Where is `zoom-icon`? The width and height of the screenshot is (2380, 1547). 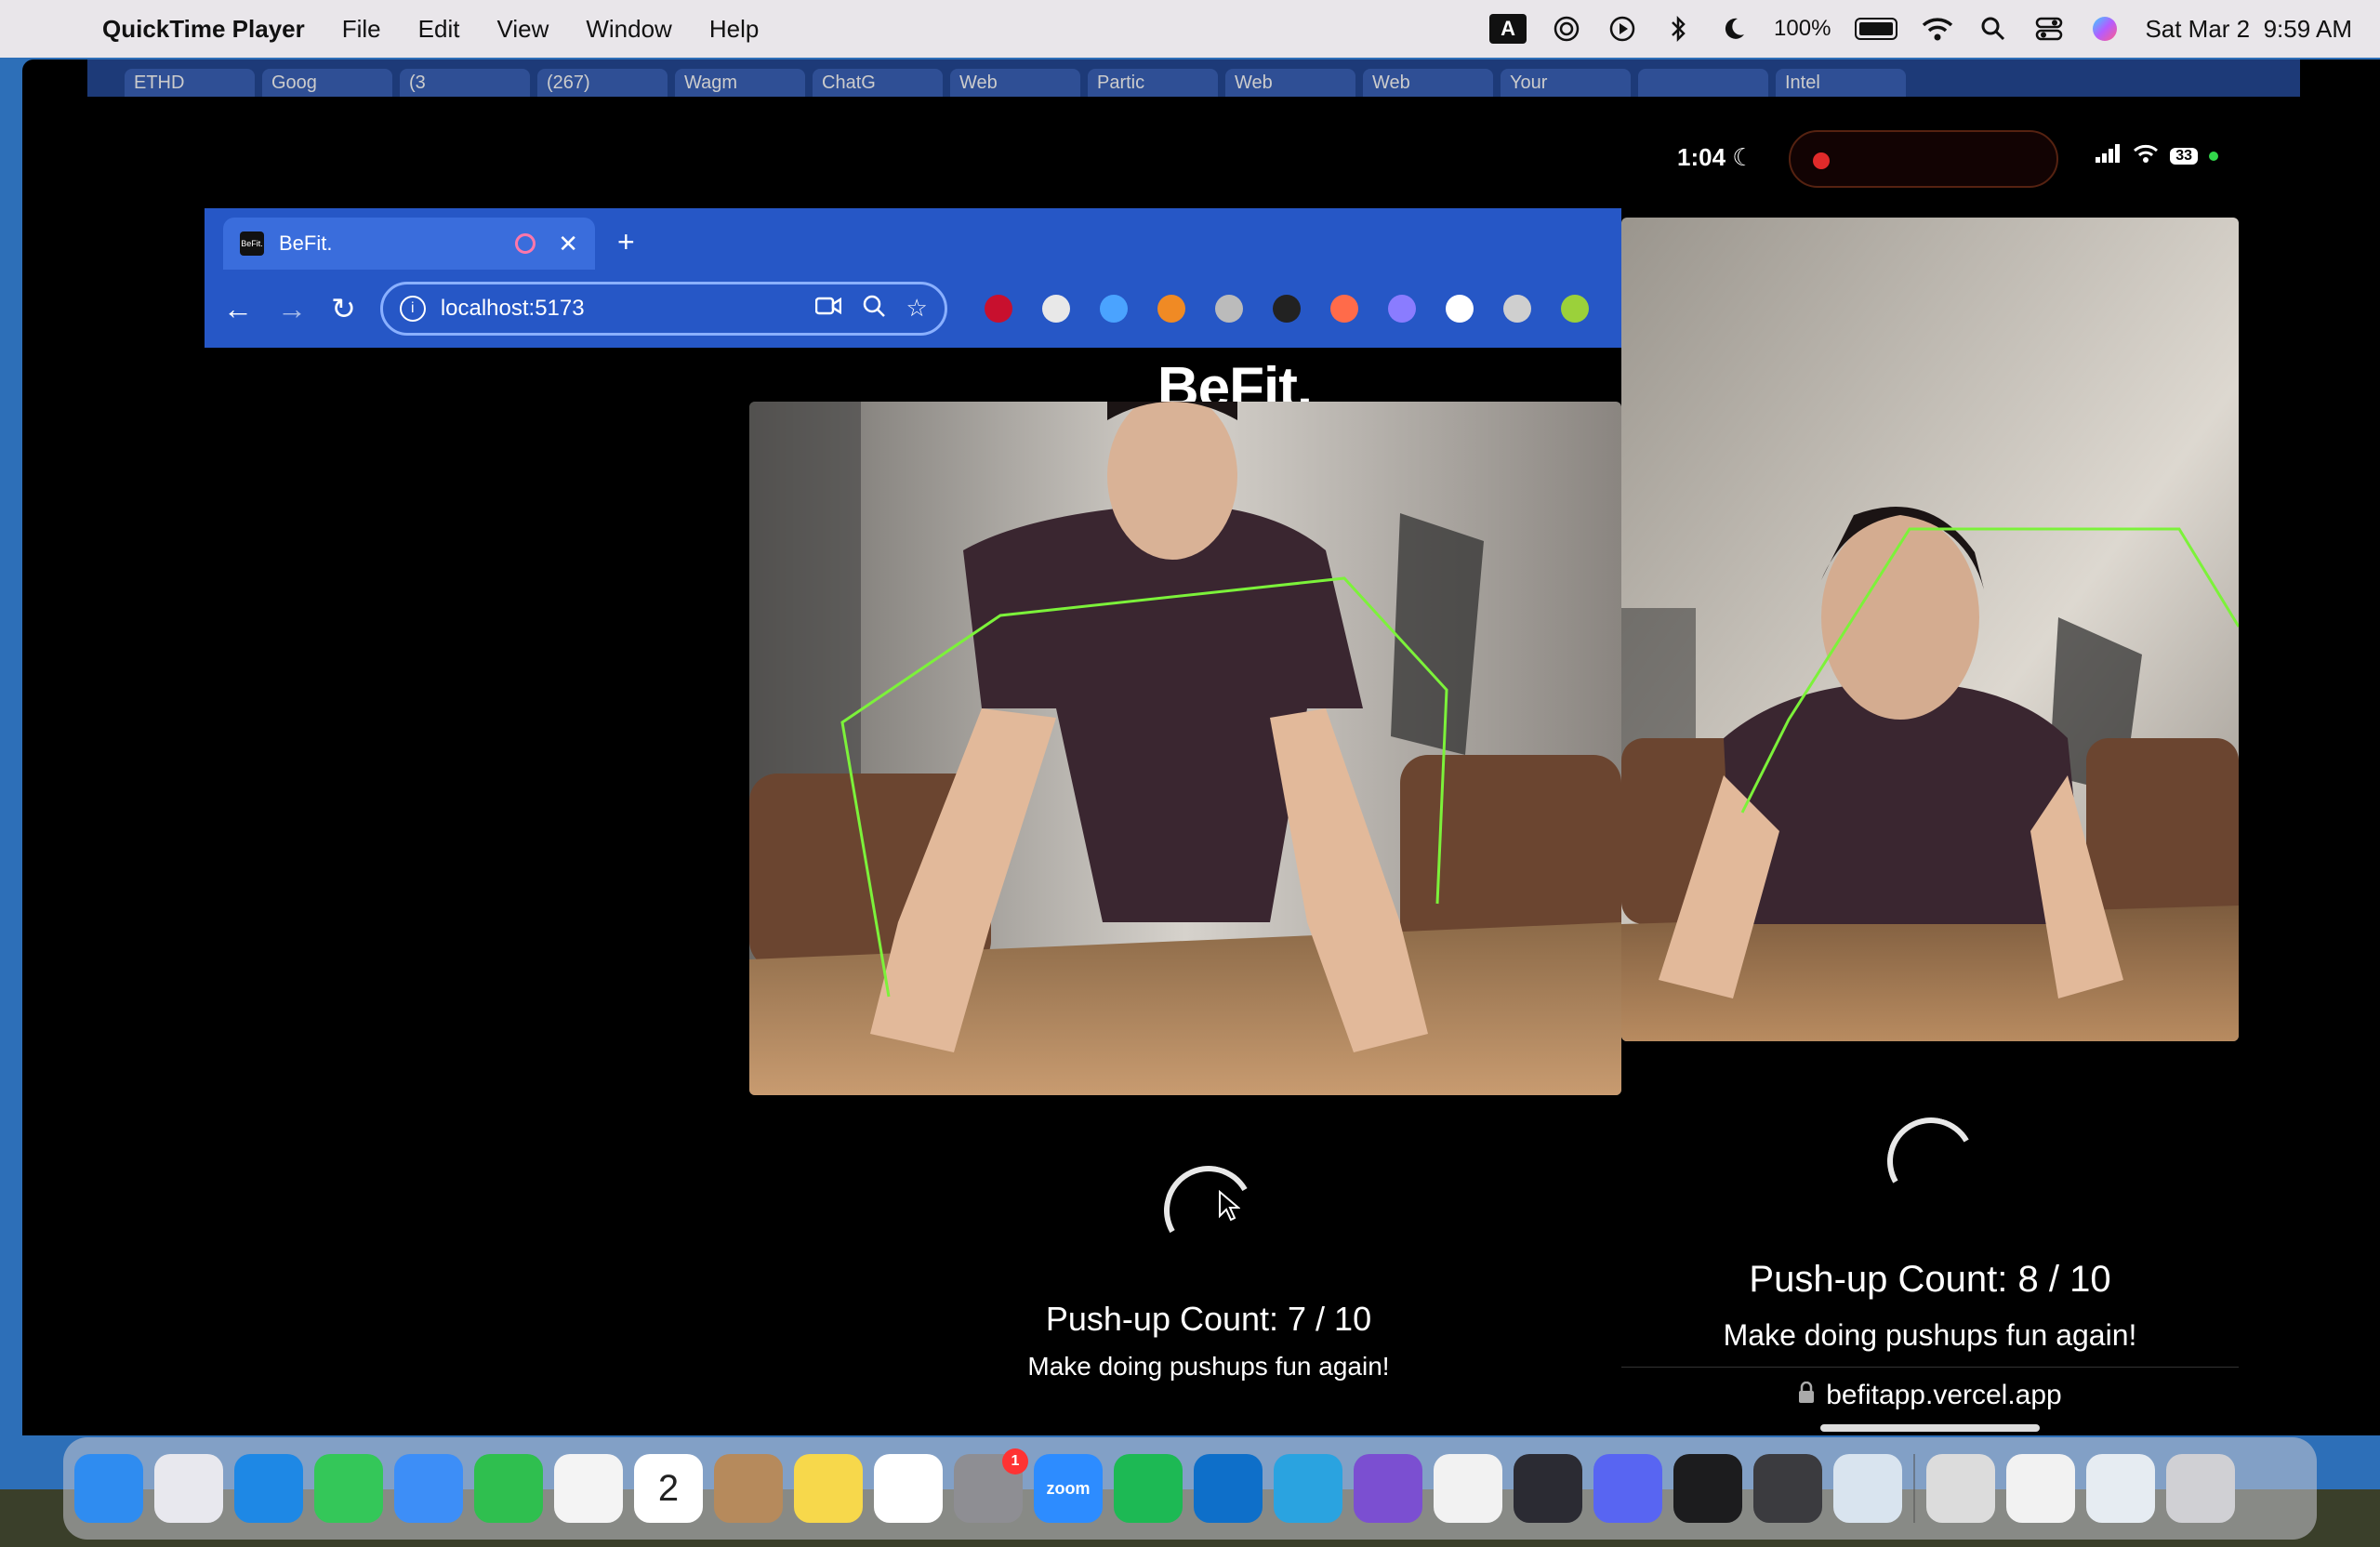
zoom-icon is located at coordinates (874, 309).